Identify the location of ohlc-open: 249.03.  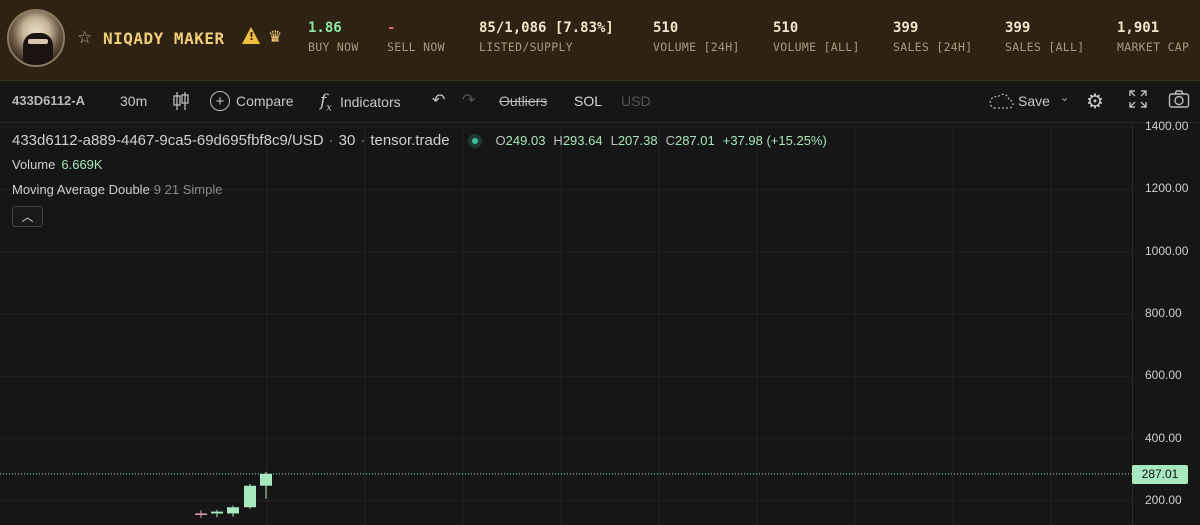
(525, 140).